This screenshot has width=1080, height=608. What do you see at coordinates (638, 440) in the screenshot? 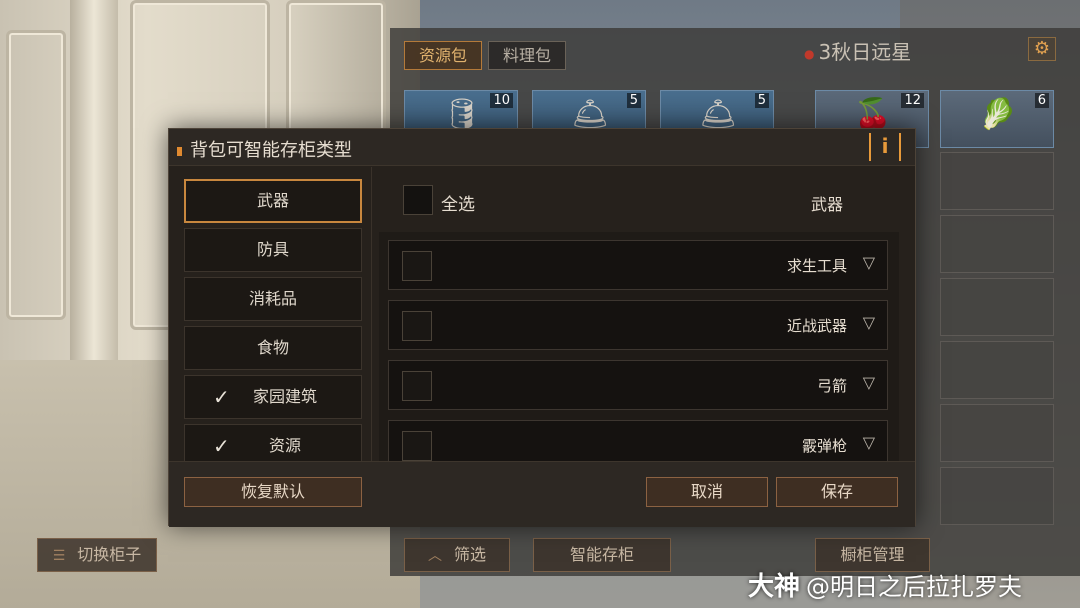
I see `subcategory-row: 霰弹枪 ▽` at bounding box center [638, 440].